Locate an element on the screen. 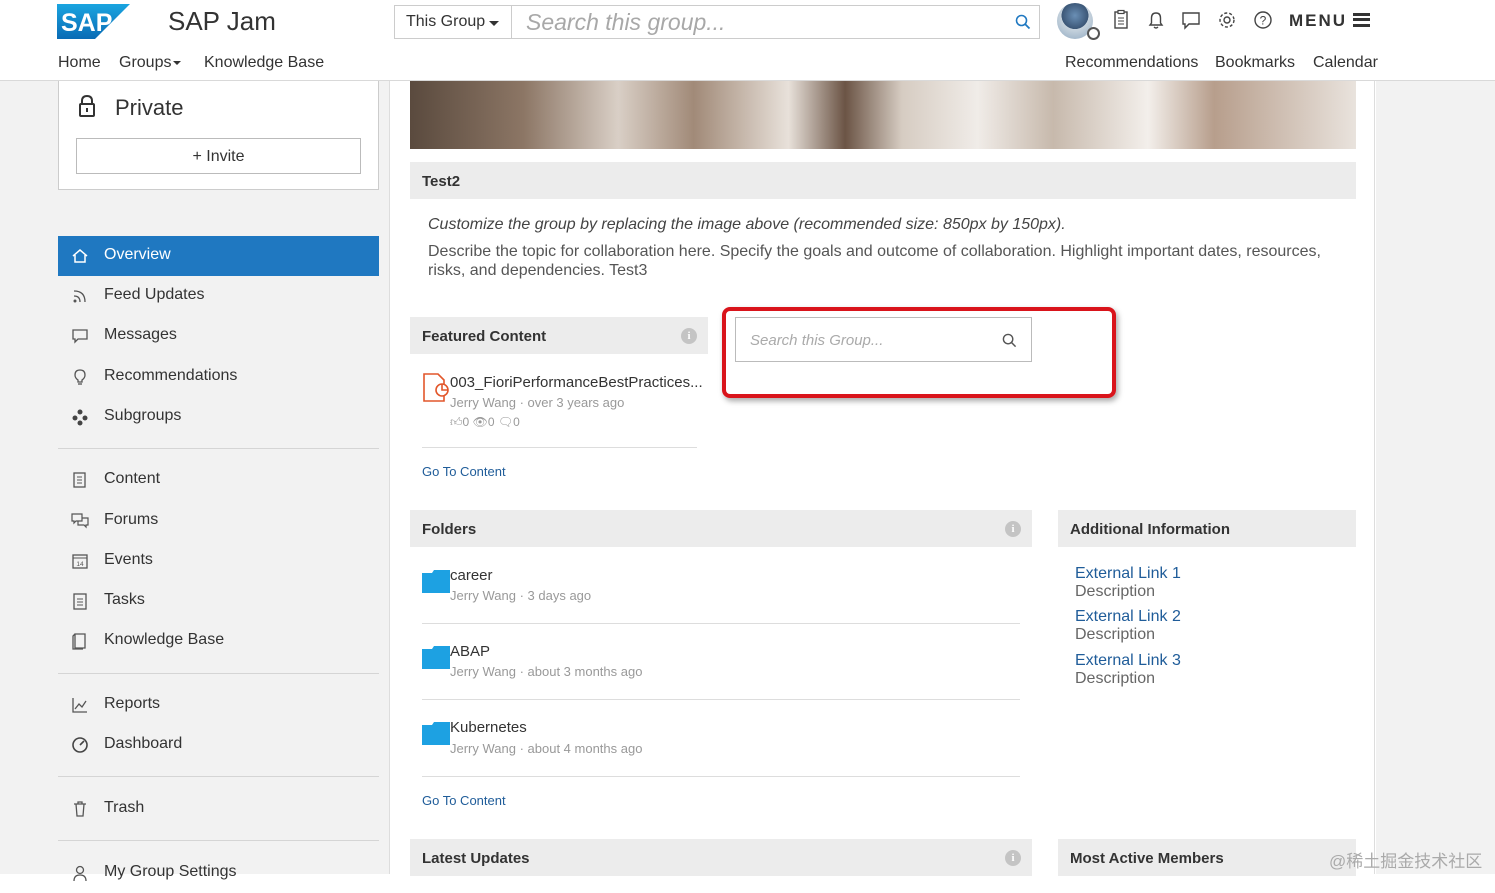 This screenshot has height=893, width=1495. help-icon: ? is located at coordinates (1263, 20).